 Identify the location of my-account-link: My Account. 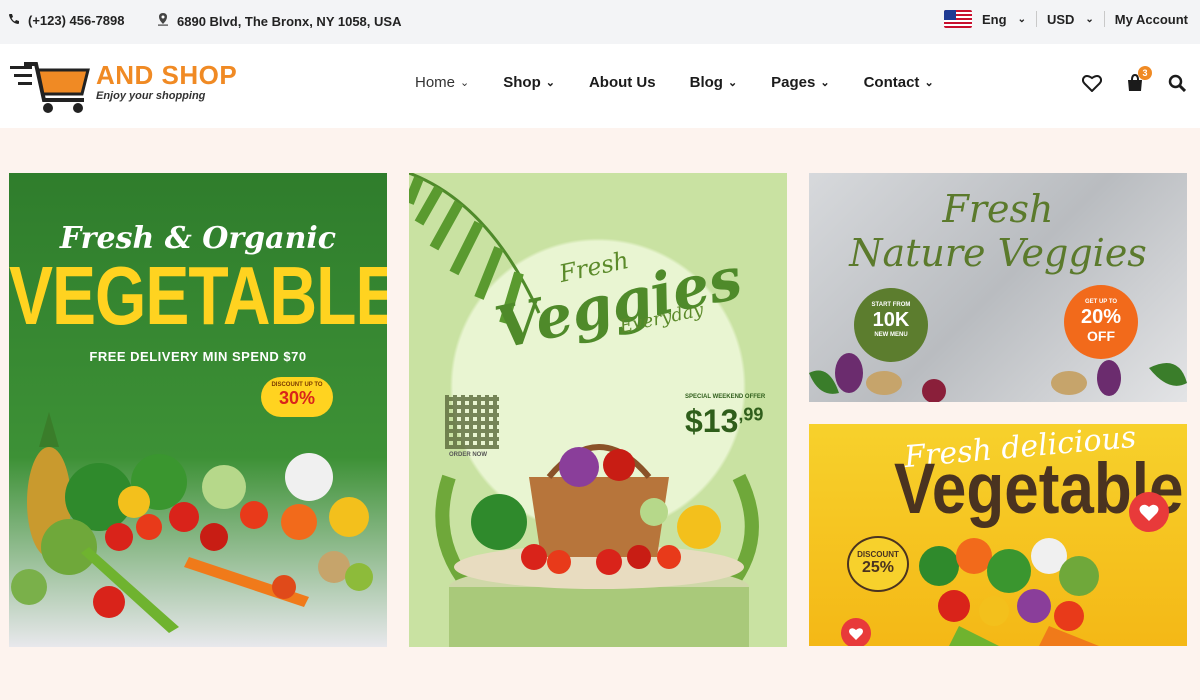
(1151, 19).